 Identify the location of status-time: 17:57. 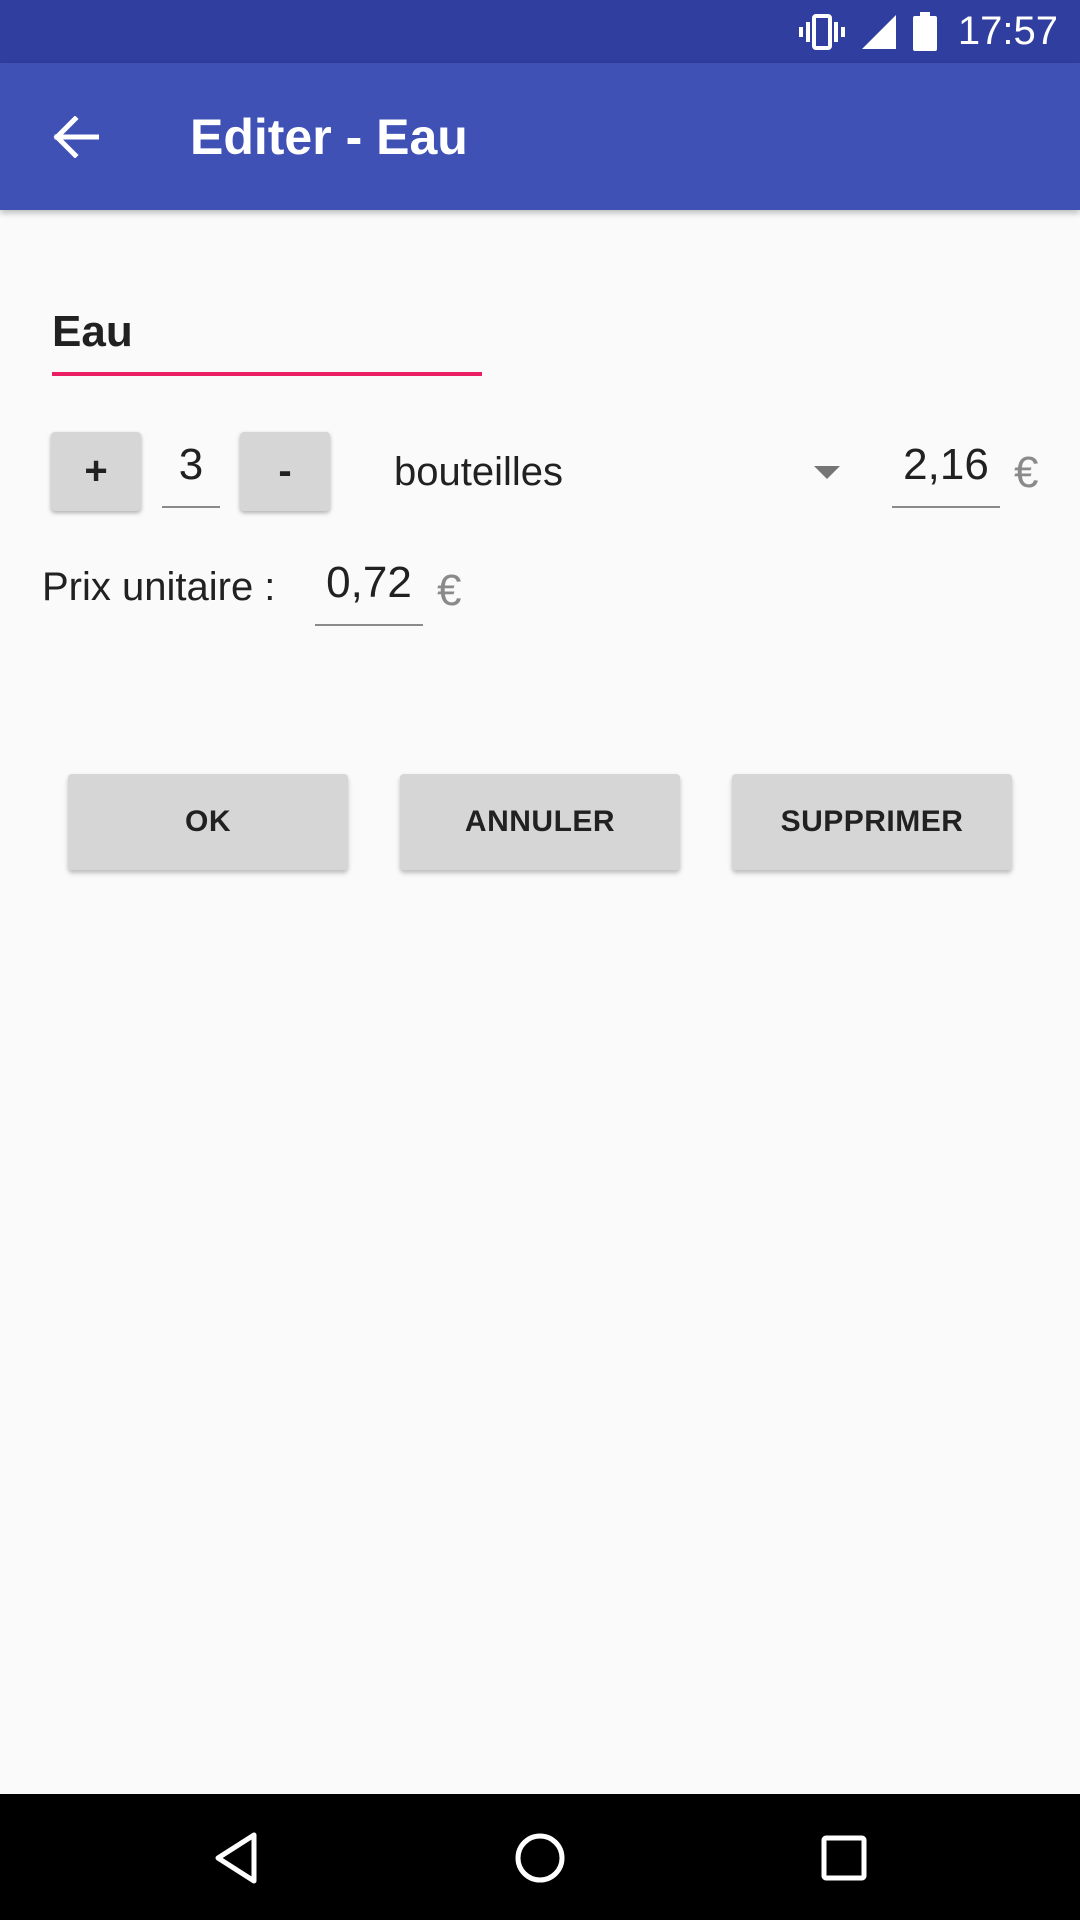
(1007, 31).